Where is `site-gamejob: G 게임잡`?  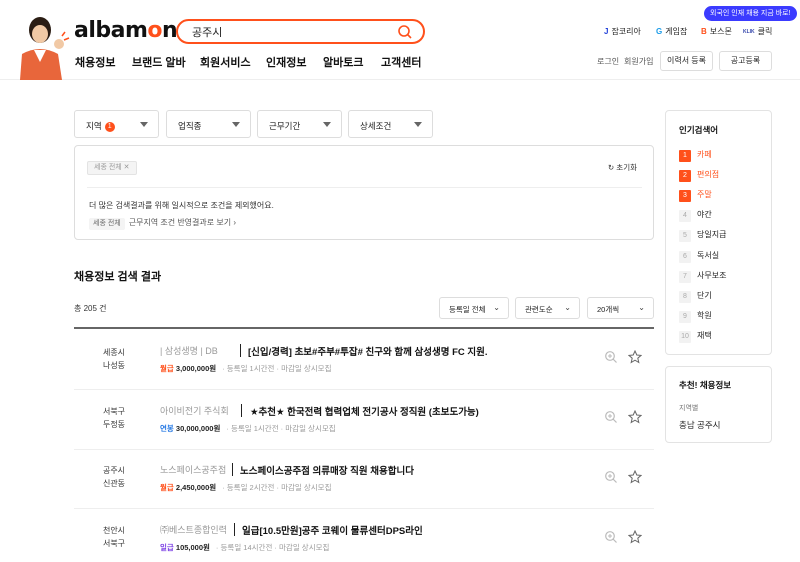 site-gamejob: G 게임잡 is located at coordinates (671, 31).